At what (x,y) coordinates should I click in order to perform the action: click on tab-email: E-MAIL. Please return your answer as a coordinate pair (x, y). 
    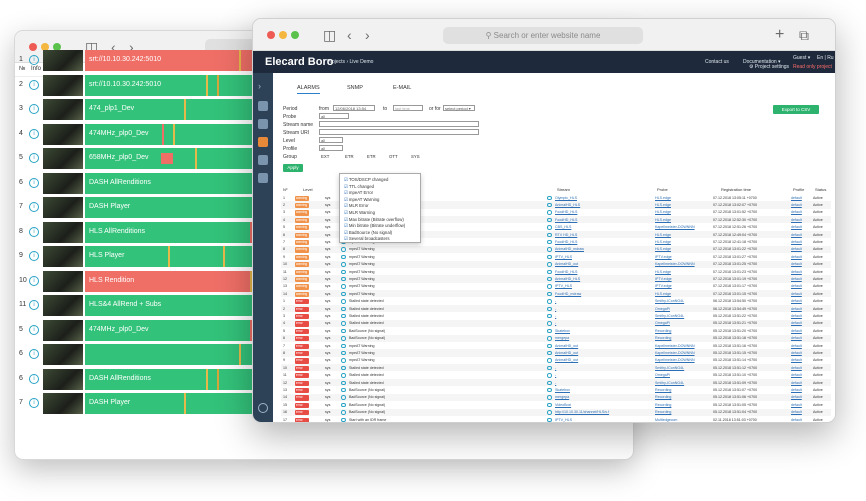
    Looking at the image, I should click on (402, 88).